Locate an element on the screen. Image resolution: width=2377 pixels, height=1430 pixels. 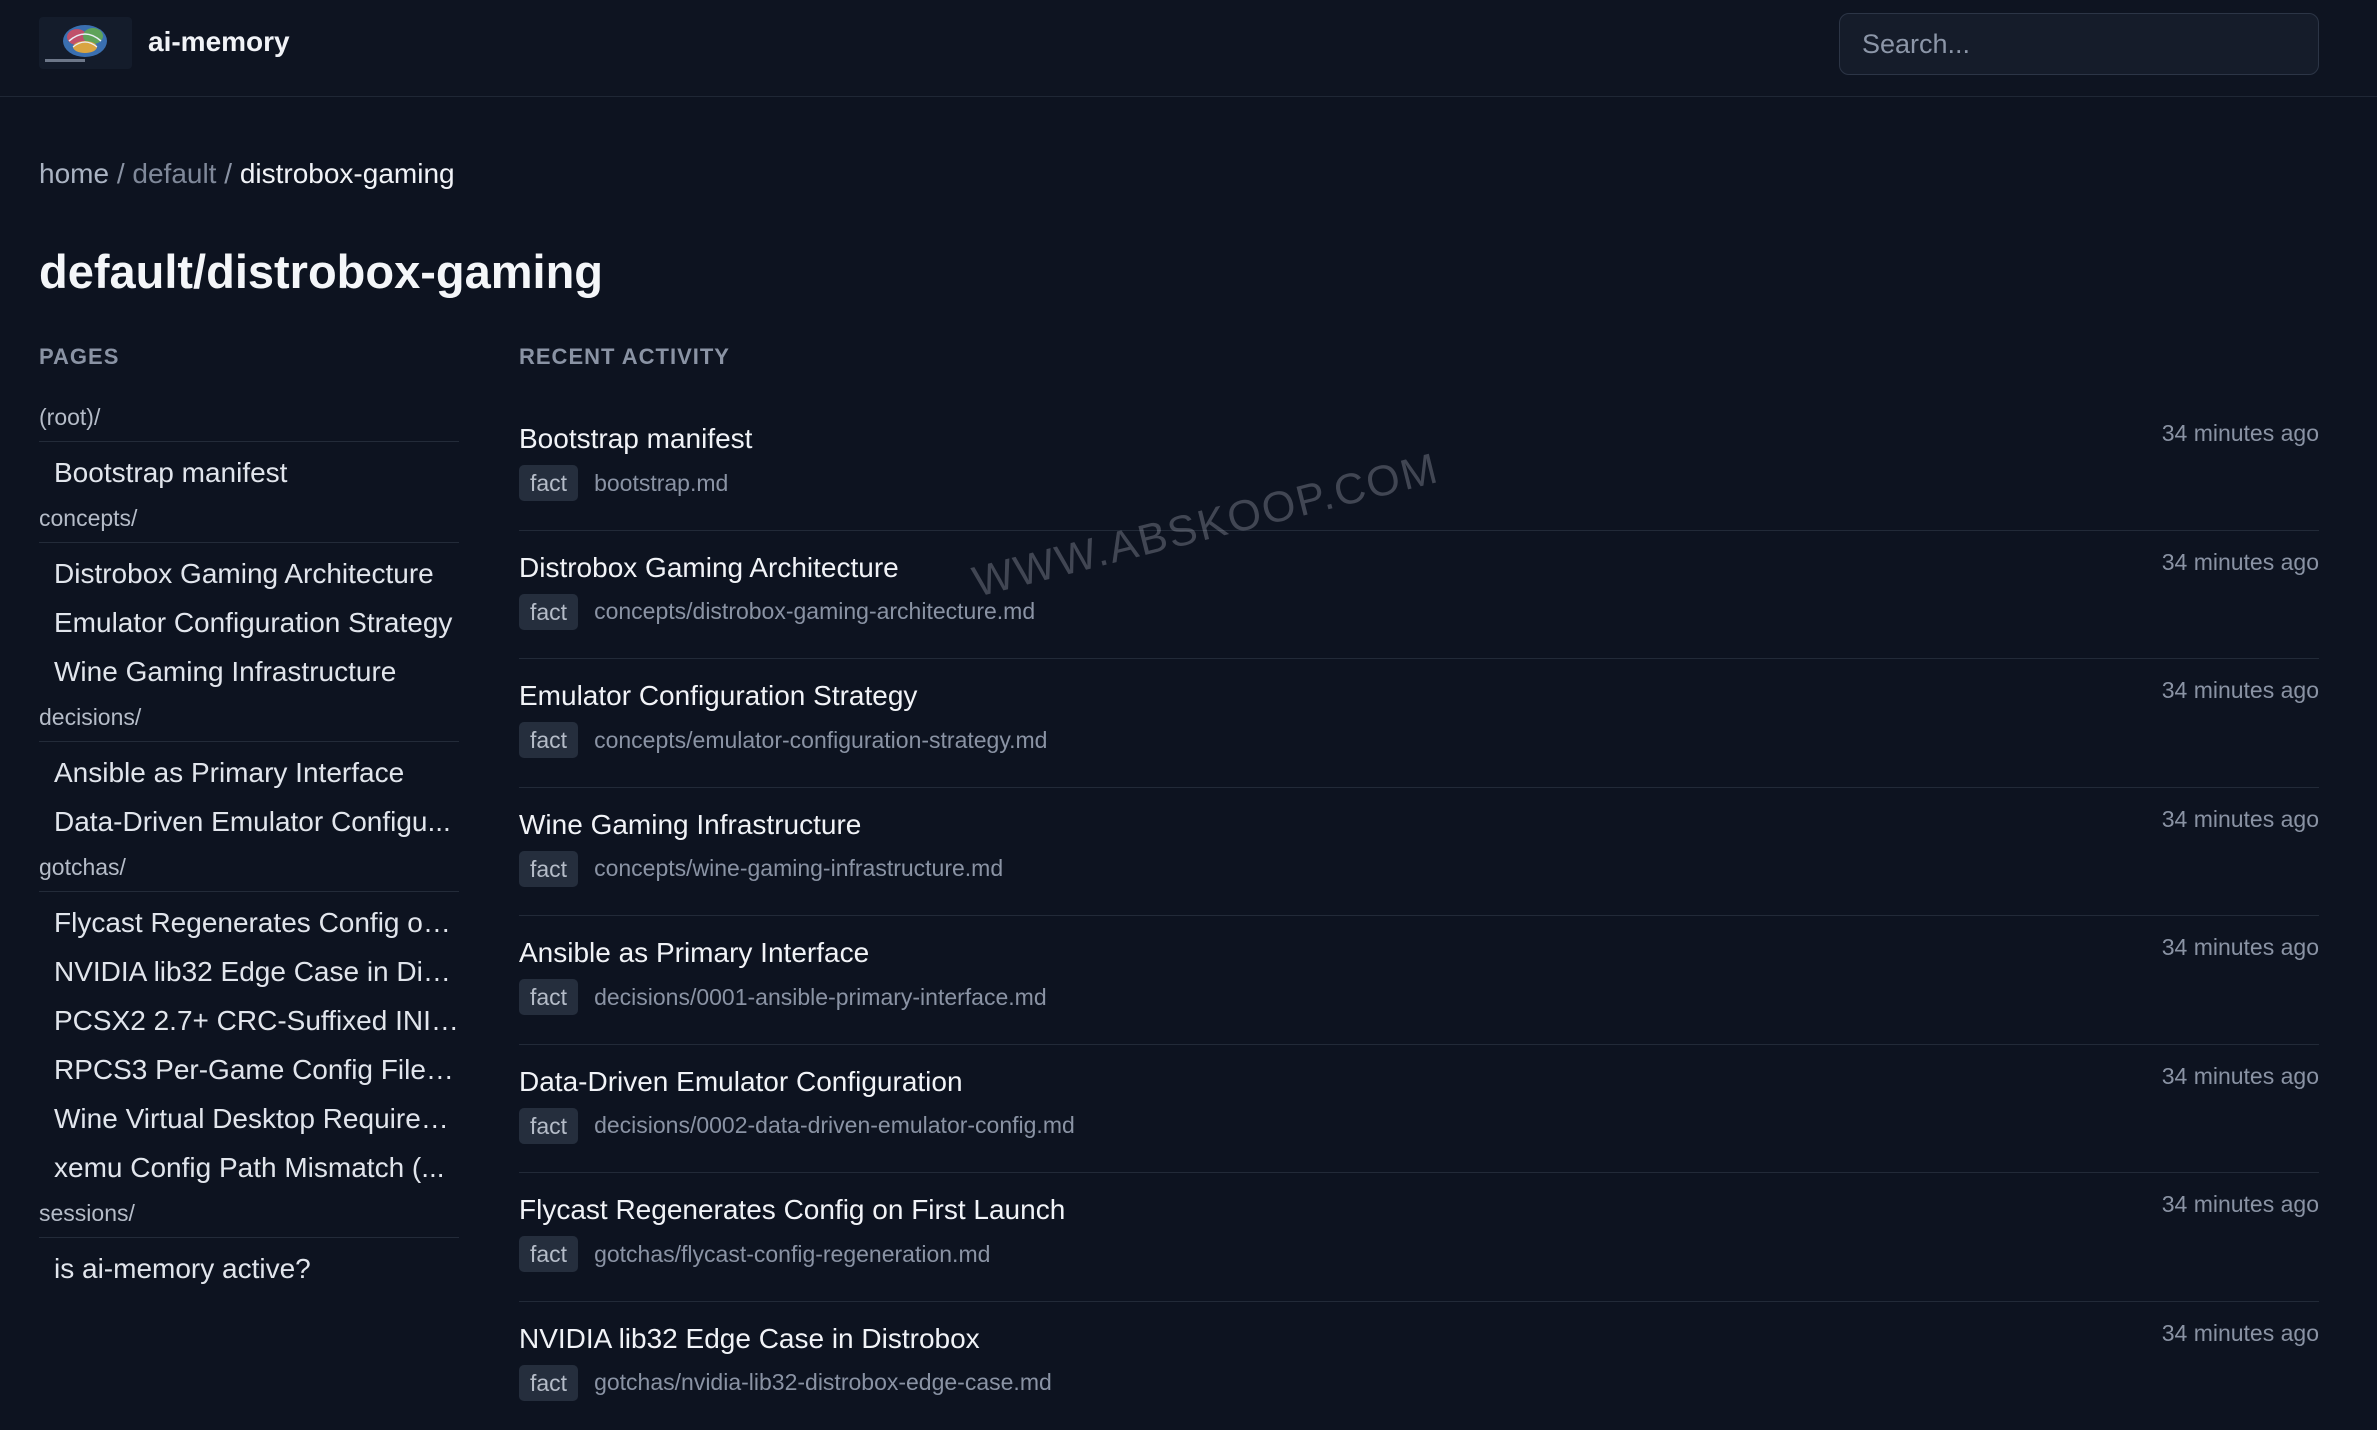
brain-logo-icon is located at coordinates (85, 43).